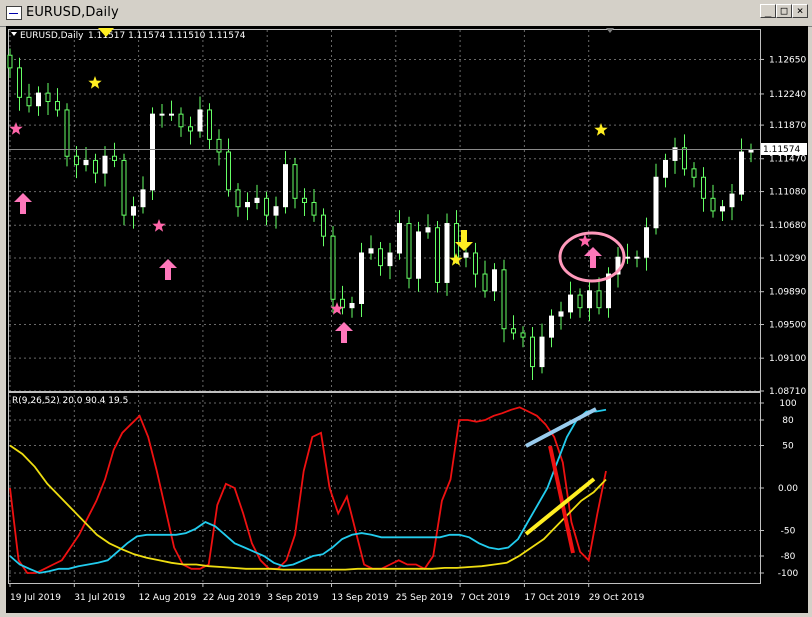  What do you see at coordinates (787, 226) in the screenshot?
I see `price-tick-label: 1.10680` at bounding box center [787, 226].